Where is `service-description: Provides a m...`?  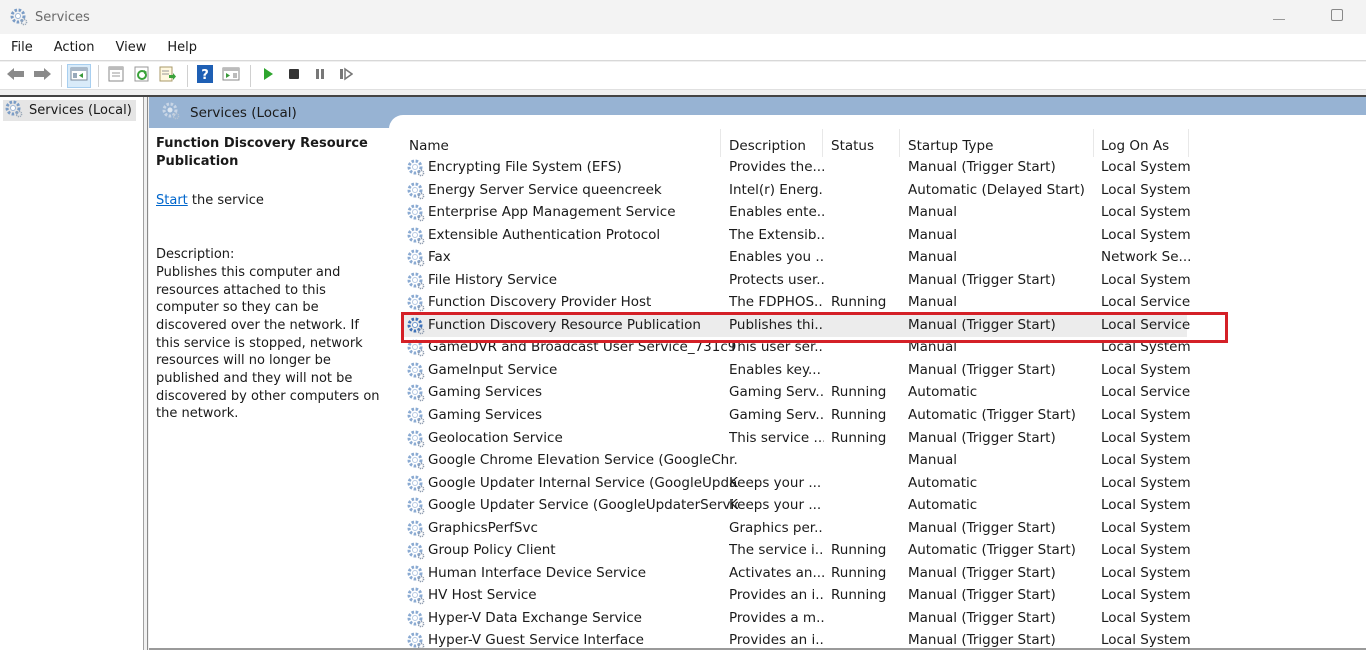
service-description: Provides a m... is located at coordinates (776, 617).